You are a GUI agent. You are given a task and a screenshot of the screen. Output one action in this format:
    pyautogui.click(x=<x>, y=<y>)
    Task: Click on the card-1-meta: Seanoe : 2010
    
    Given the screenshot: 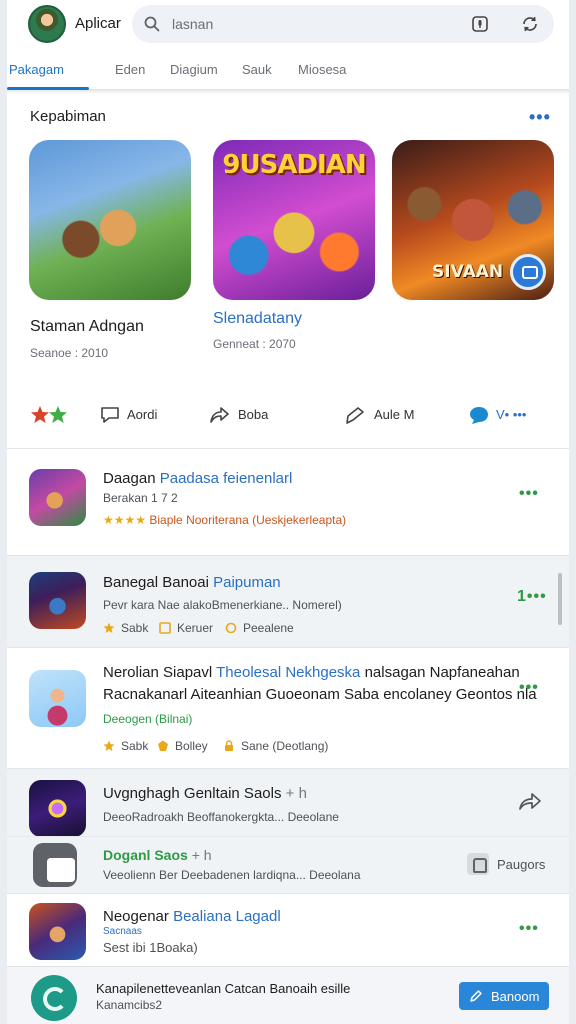 What is the action you would take?
    pyautogui.click(x=69, y=353)
    